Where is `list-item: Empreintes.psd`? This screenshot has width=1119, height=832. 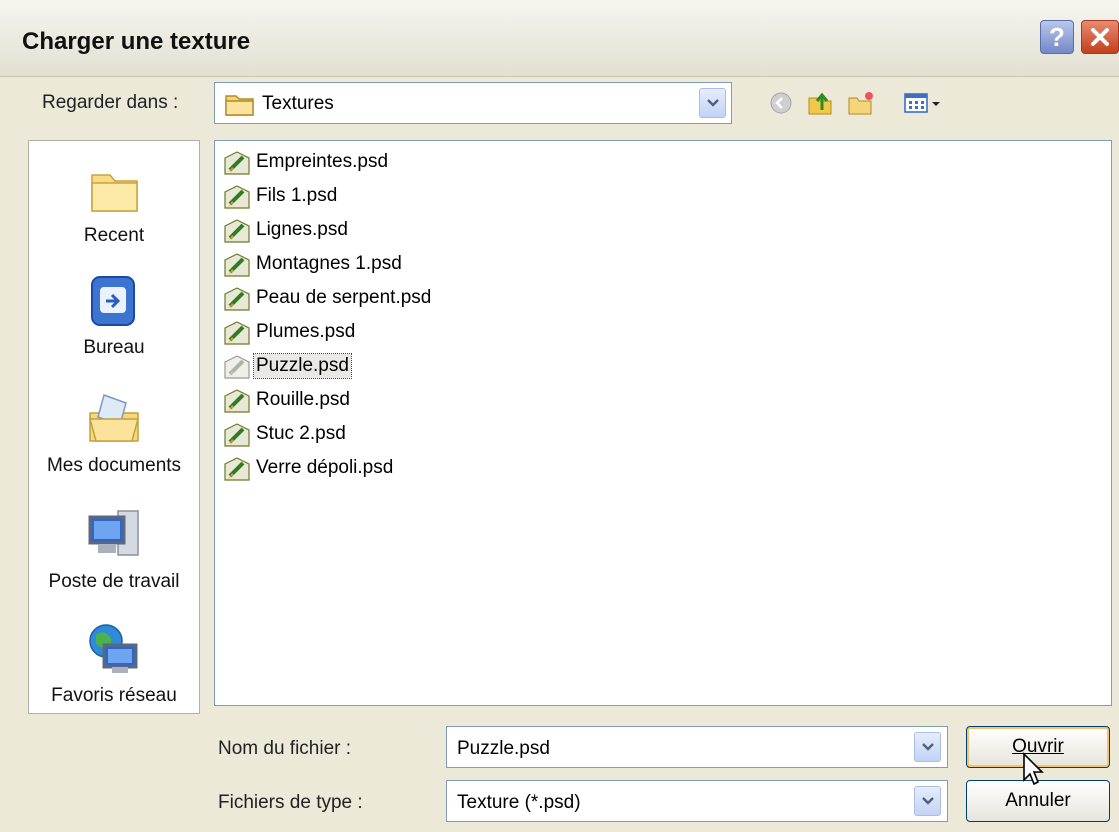 list-item: Empreintes.psd is located at coordinates (305, 162).